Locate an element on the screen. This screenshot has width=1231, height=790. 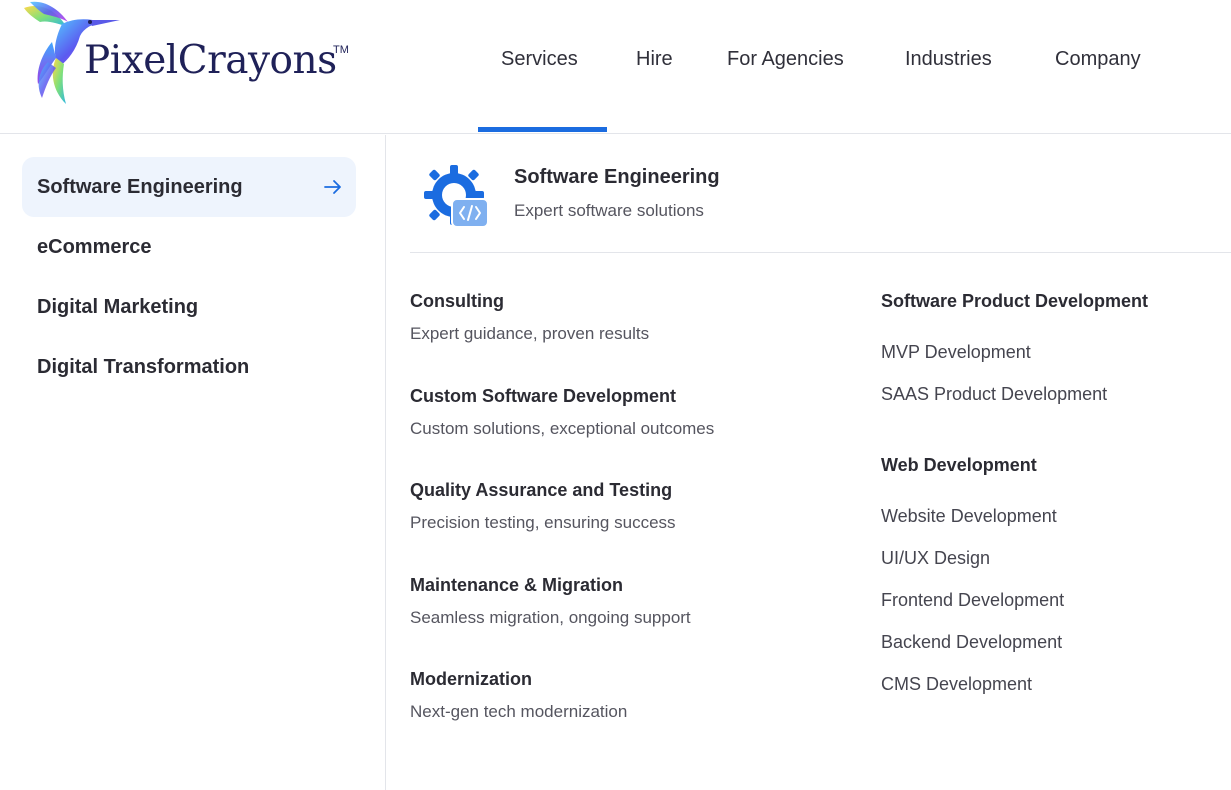
category-ecommerce: eCommerce is located at coordinates (189, 247).